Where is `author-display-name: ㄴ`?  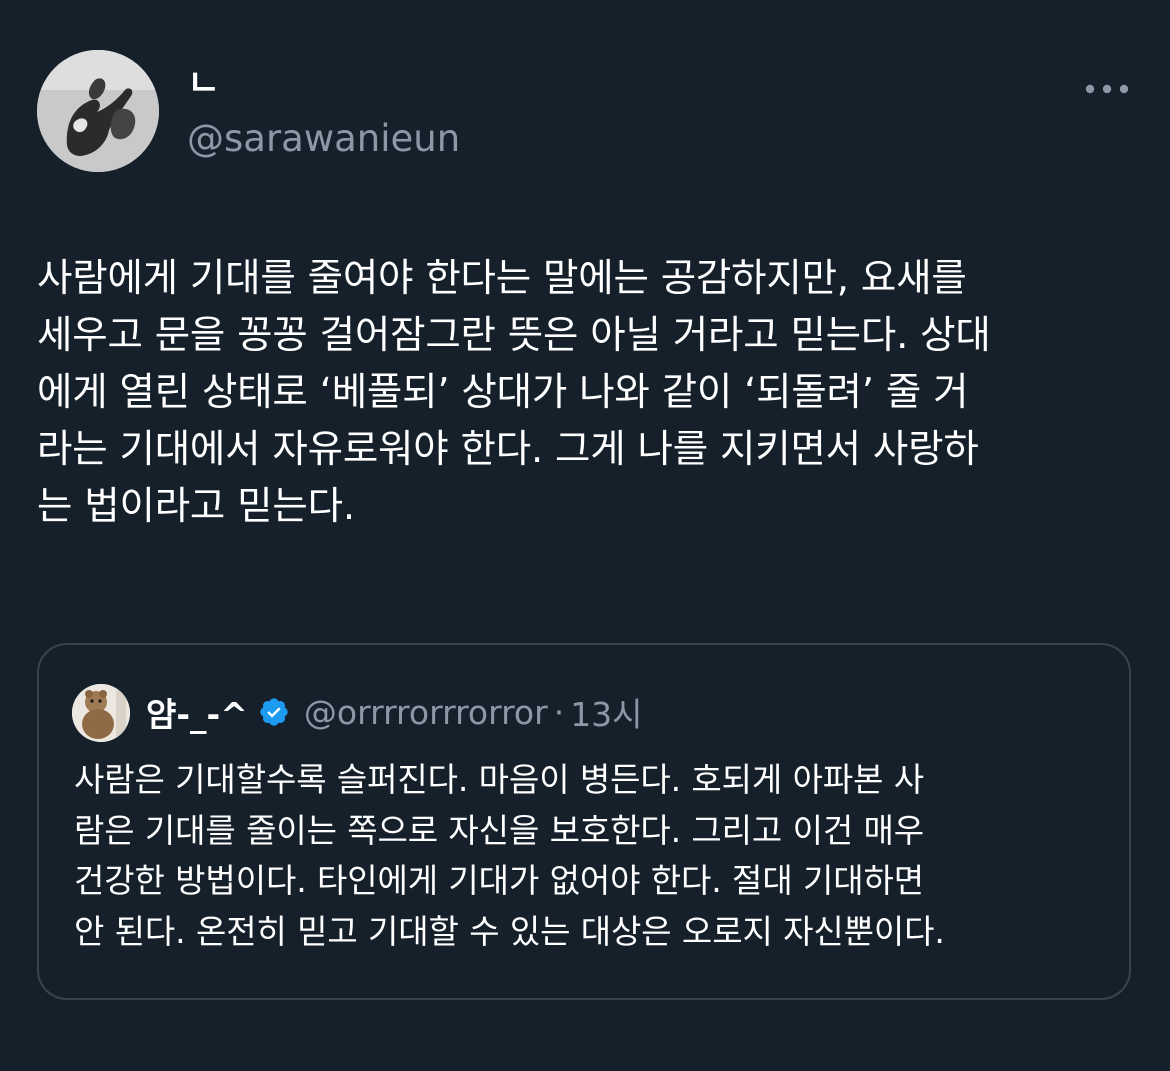
author-display-name: ㄴ is located at coordinates (203, 84).